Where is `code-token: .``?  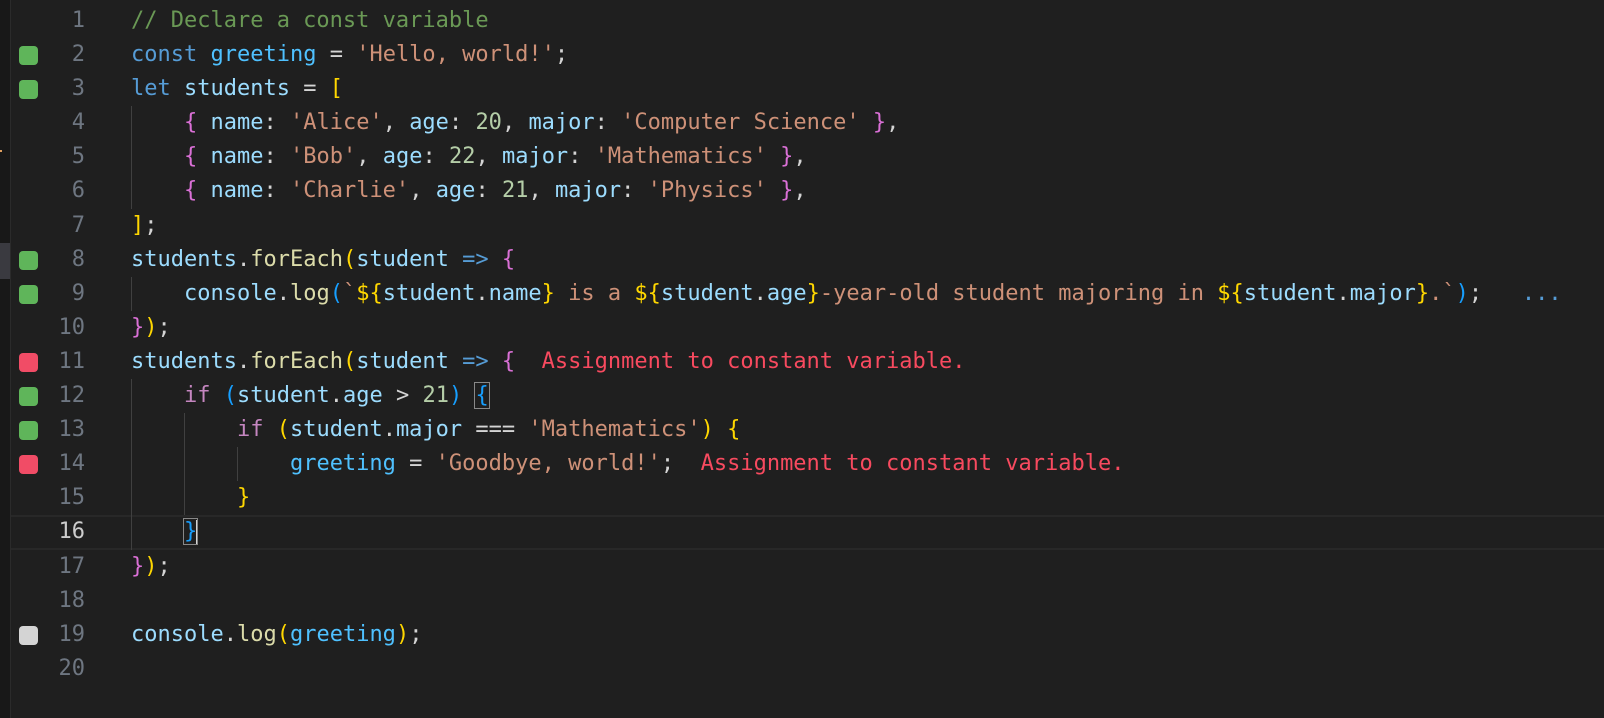
code-token: .` is located at coordinates (1442, 293).